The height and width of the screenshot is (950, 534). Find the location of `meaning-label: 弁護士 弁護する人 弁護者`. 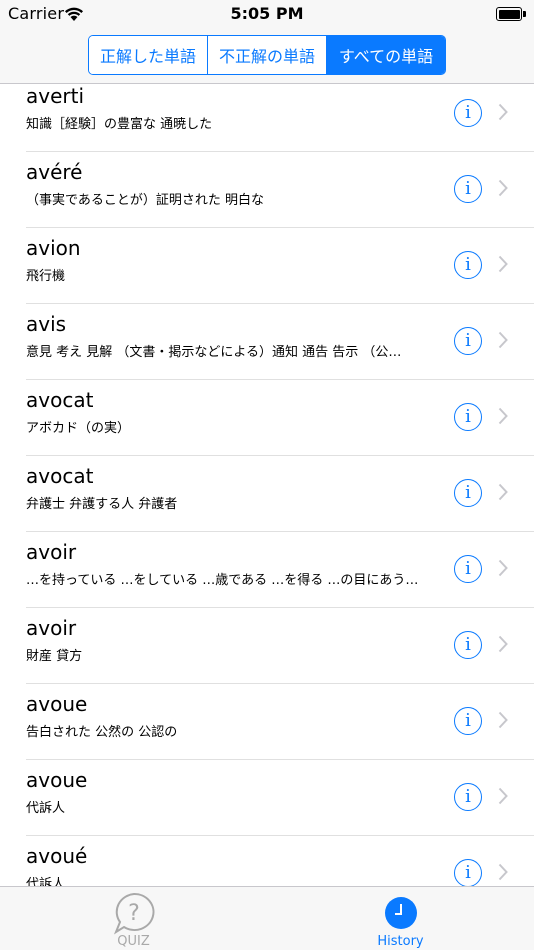

meaning-label: 弁護士 弁護する人 弁護者 is located at coordinates (102, 504).